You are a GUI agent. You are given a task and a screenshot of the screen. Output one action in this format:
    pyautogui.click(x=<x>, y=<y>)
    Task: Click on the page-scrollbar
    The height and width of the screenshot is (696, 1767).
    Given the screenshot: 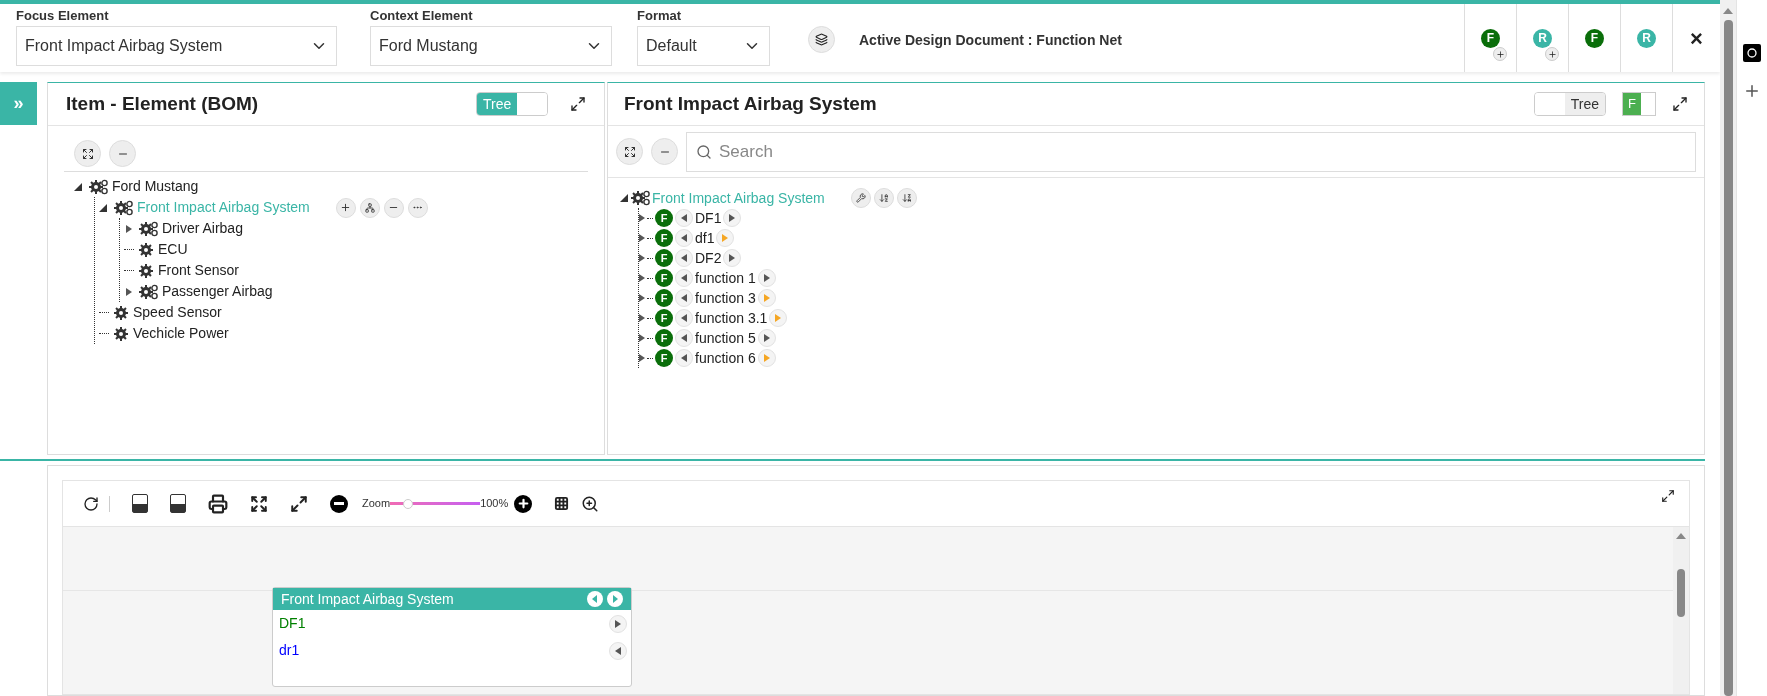 What is the action you would take?
    pyautogui.click(x=1728, y=348)
    